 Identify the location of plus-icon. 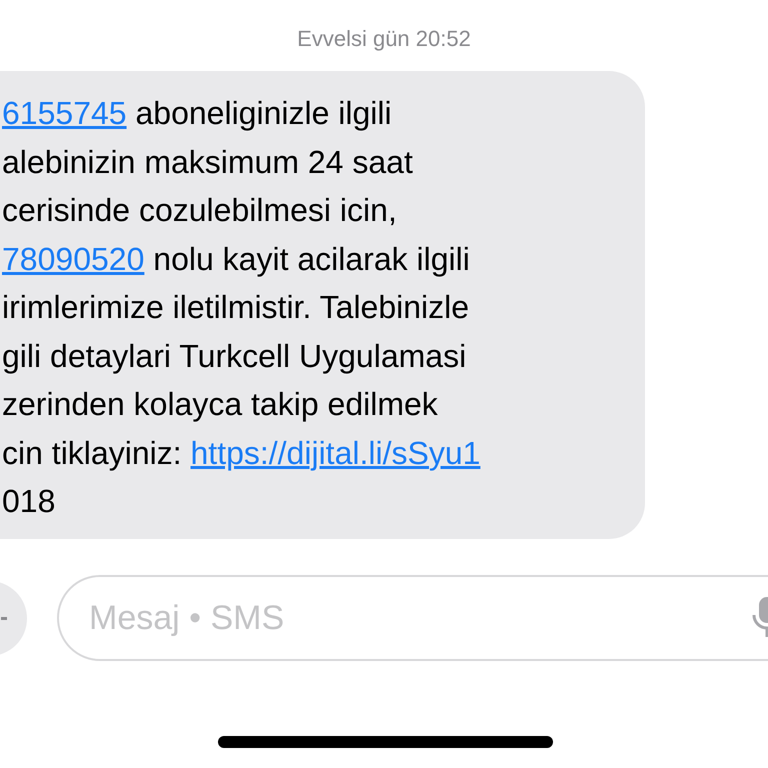
(4, 618).